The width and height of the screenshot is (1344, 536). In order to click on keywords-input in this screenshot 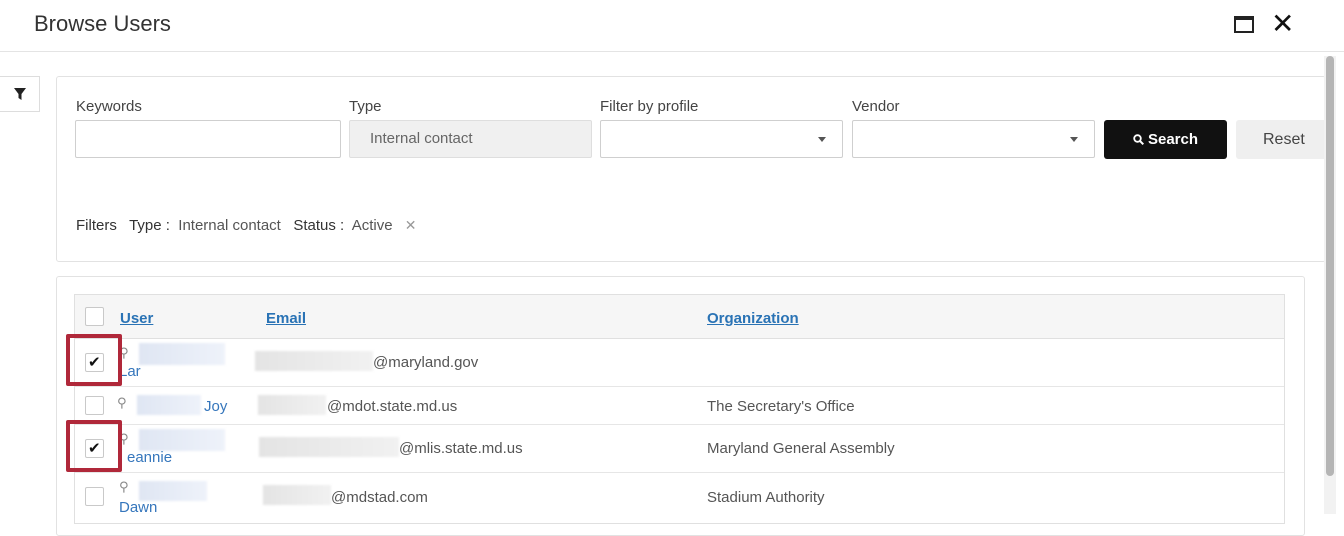, I will do `click(208, 139)`.